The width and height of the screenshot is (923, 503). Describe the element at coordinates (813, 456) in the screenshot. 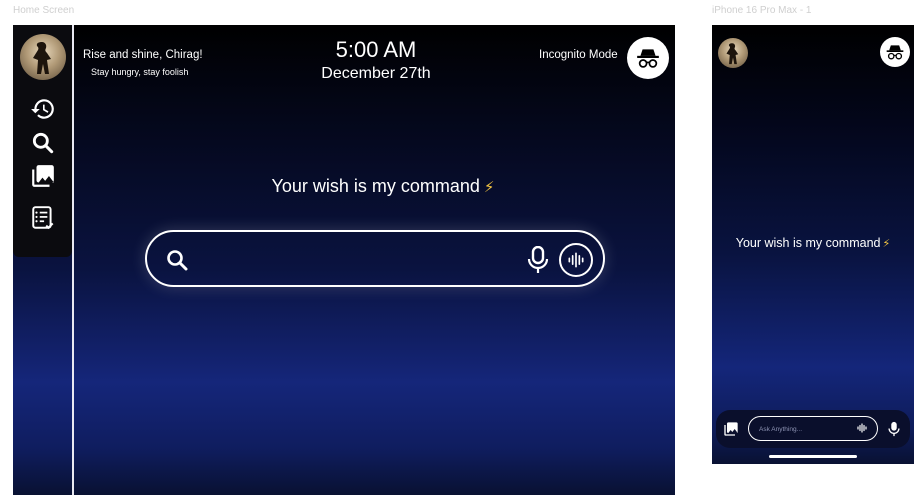

I see `home-indicator` at that location.